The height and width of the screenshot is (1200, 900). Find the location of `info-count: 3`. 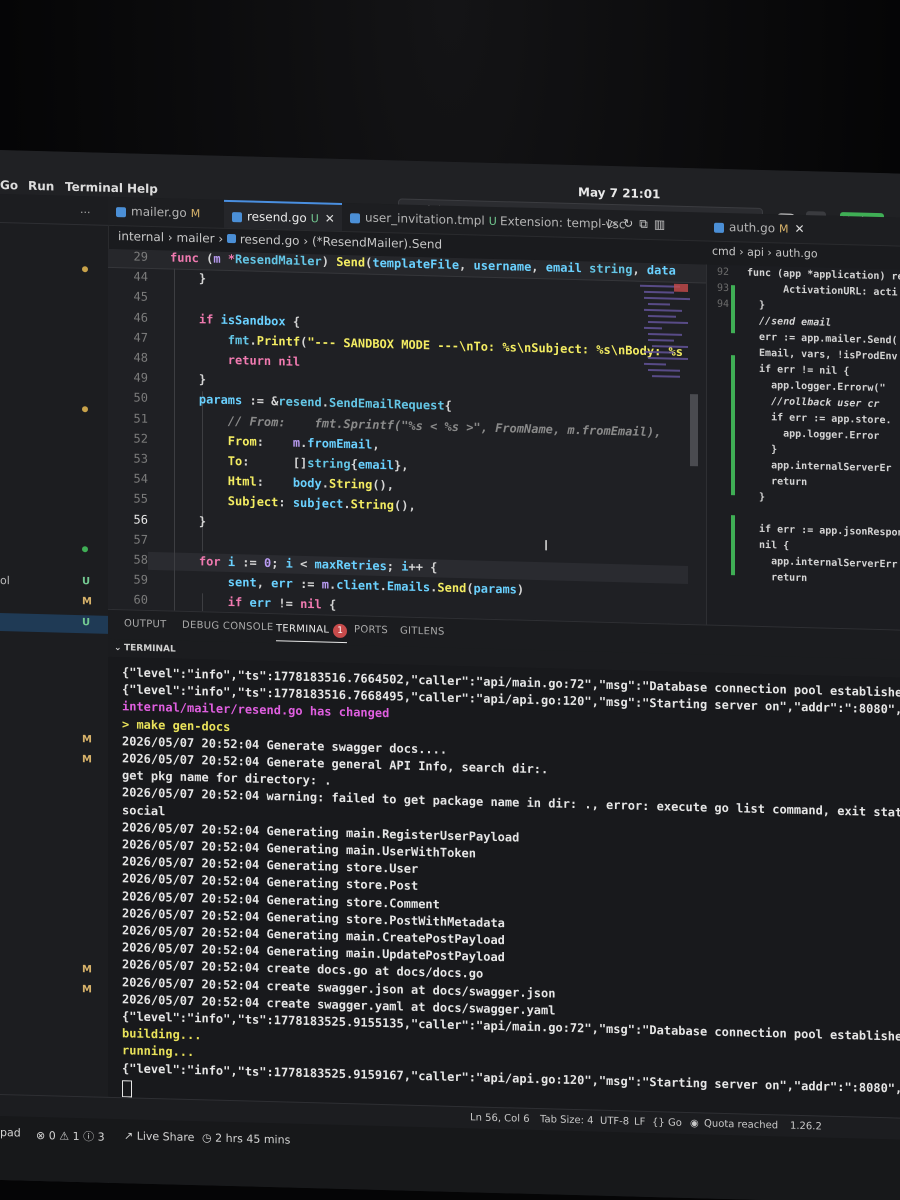

info-count: 3 is located at coordinates (101, 1137).